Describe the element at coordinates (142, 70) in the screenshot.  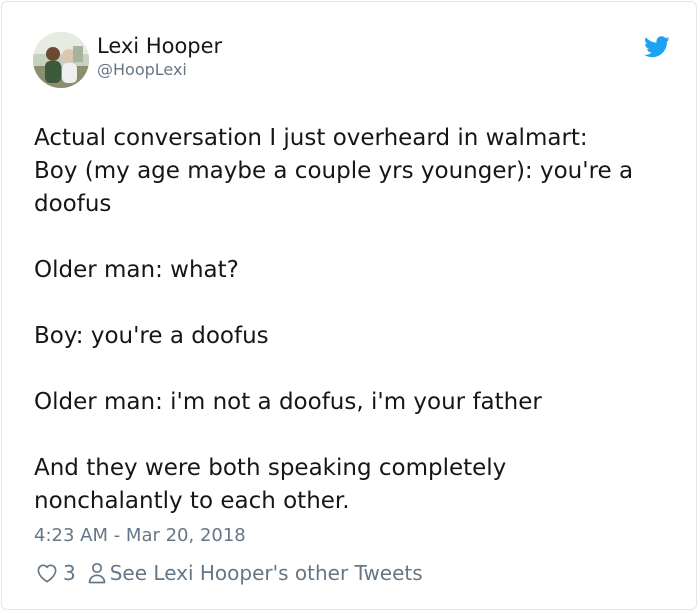
I see `author-handle: @HoopLexi` at that location.